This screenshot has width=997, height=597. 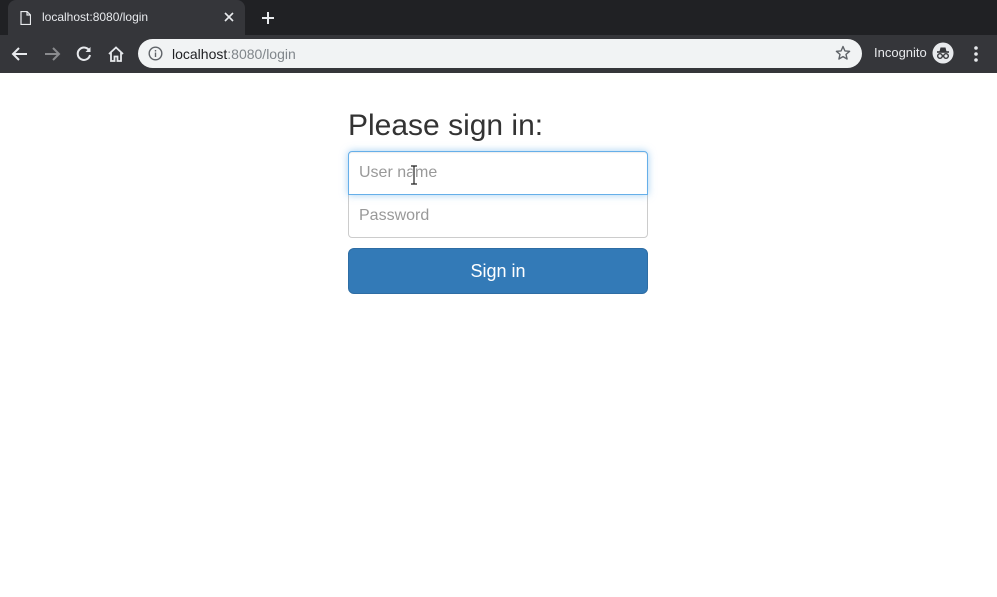 I want to click on forward-button, so click(x=52, y=54).